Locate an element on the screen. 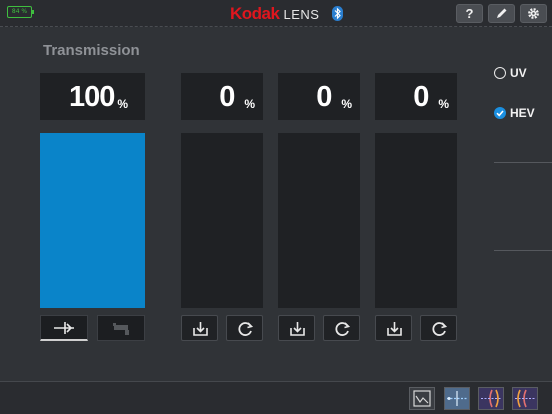 The height and width of the screenshot is (414, 552). uv-label: UV is located at coordinates (518, 73).